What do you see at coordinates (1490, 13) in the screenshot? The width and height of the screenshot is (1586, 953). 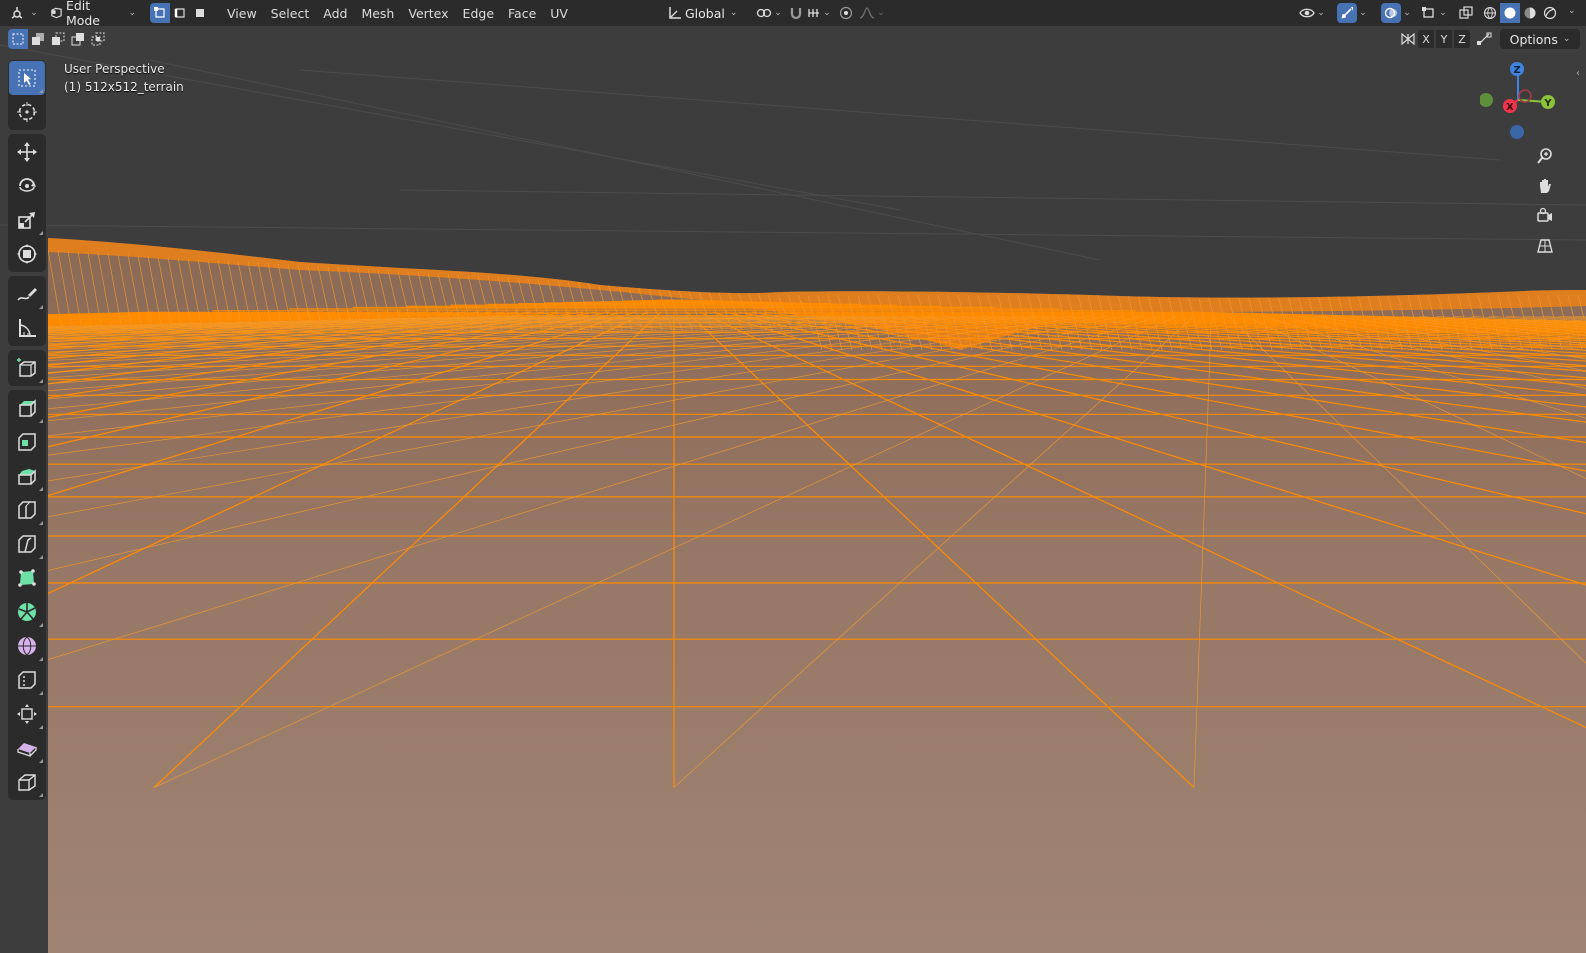 I see `wireframe-shading` at bounding box center [1490, 13].